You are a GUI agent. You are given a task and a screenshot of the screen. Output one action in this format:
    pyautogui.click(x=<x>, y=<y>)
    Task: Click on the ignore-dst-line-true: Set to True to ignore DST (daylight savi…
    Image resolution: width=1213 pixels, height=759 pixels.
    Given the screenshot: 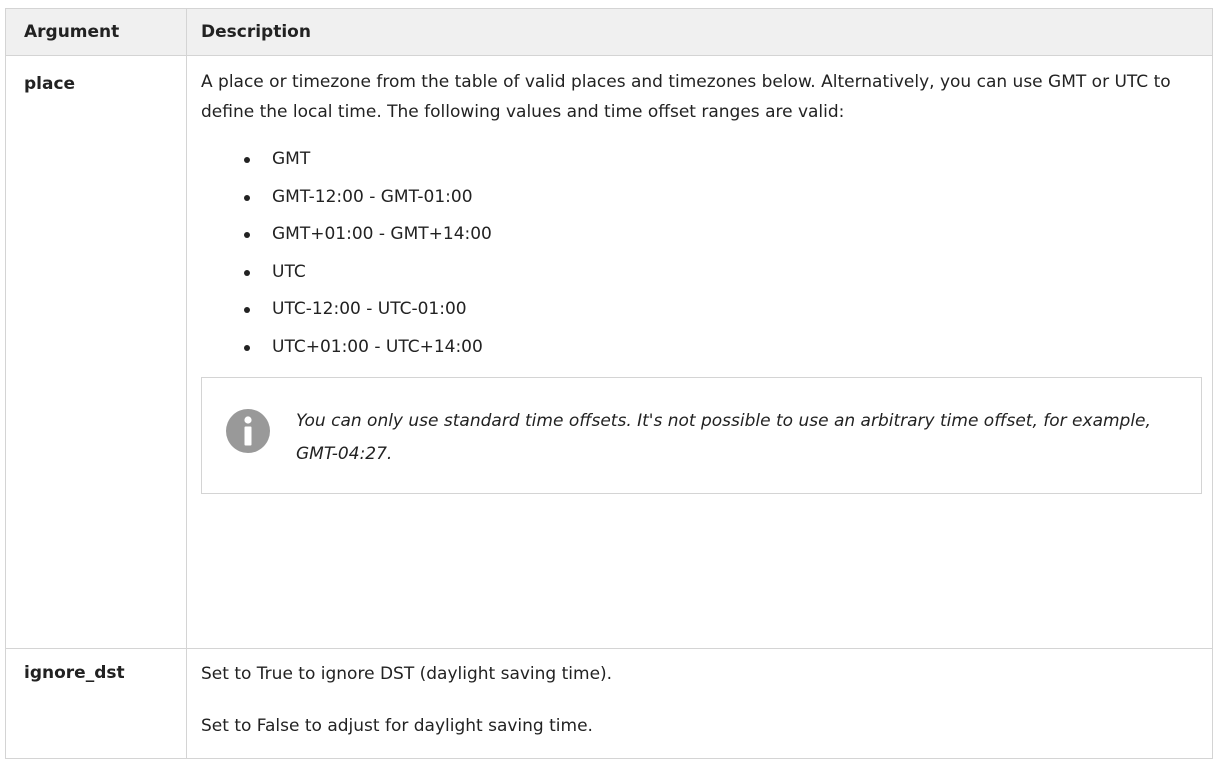 What is the action you would take?
    pyautogui.click(x=407, y=674)
    